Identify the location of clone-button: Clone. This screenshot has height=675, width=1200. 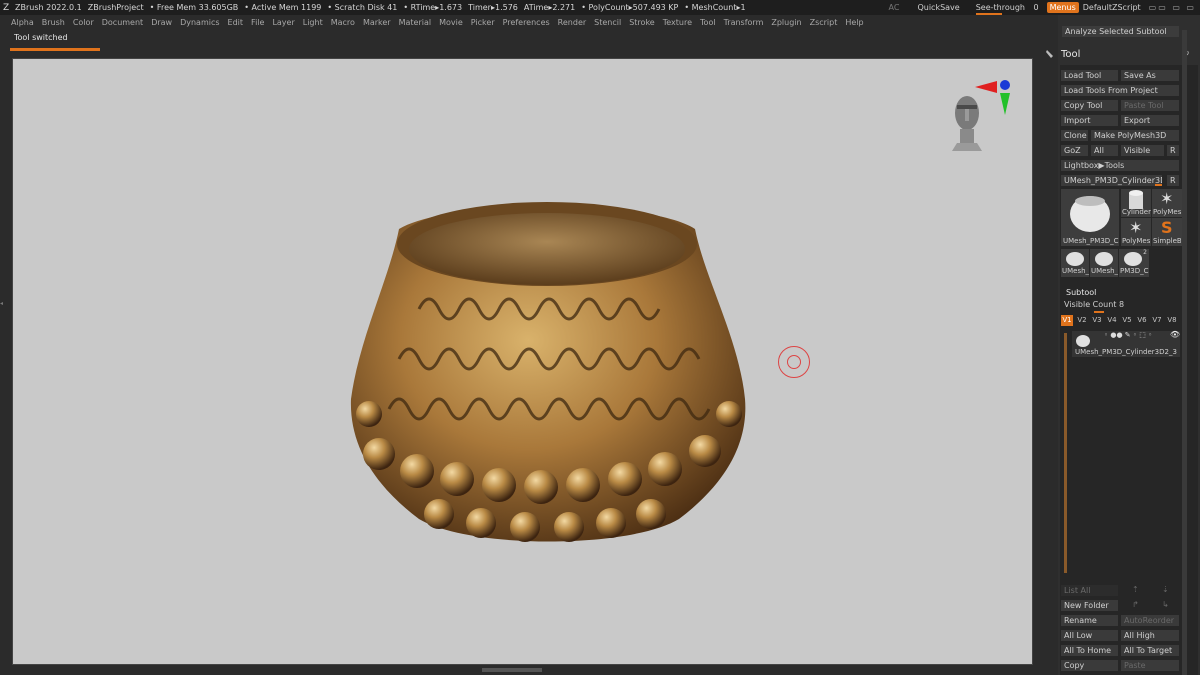
(1074, 135).